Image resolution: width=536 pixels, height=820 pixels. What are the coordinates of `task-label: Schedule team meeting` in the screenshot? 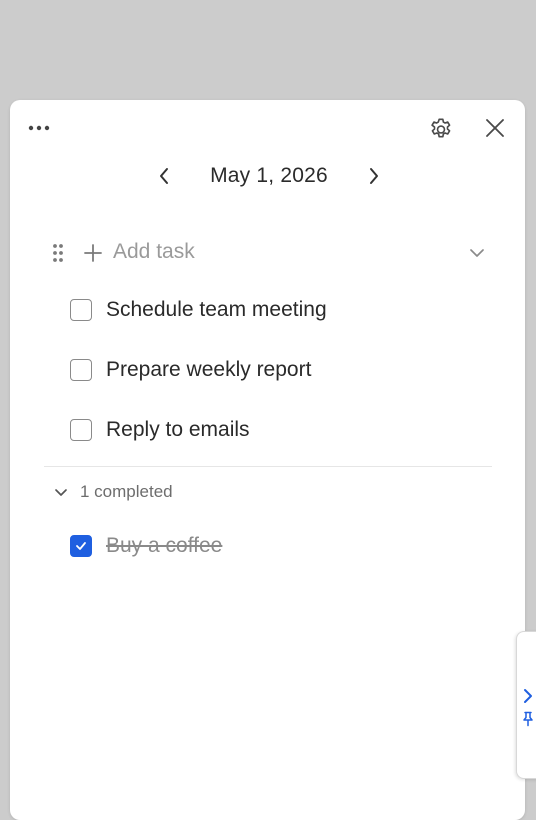 It's located at (216, 309).